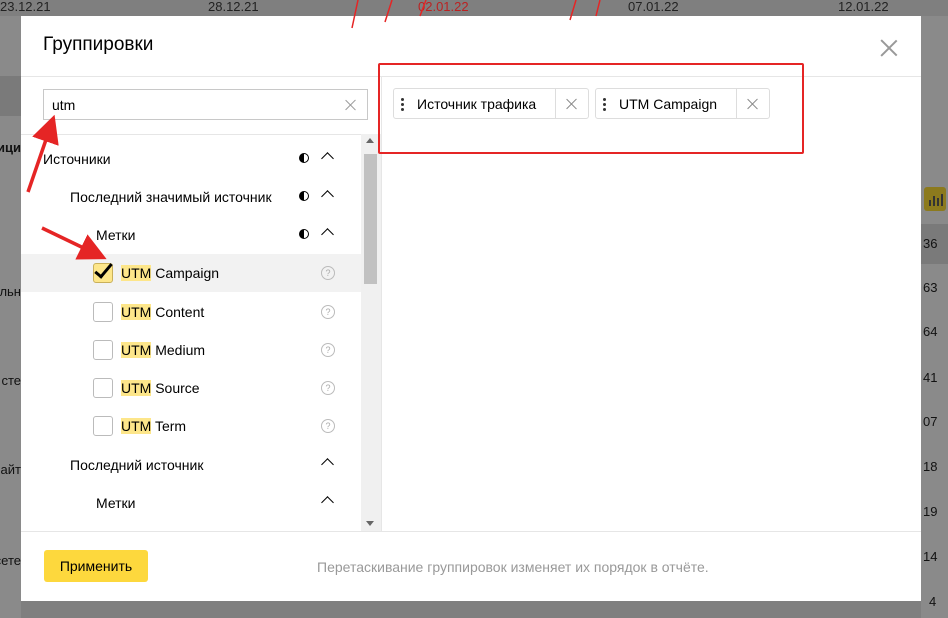 This screenshot has width=948, height=618. What do you see at coordinates (137, 465) in the screenshot?
I see `tree-item-label: Последний источник` at bounding box center [137, 465].